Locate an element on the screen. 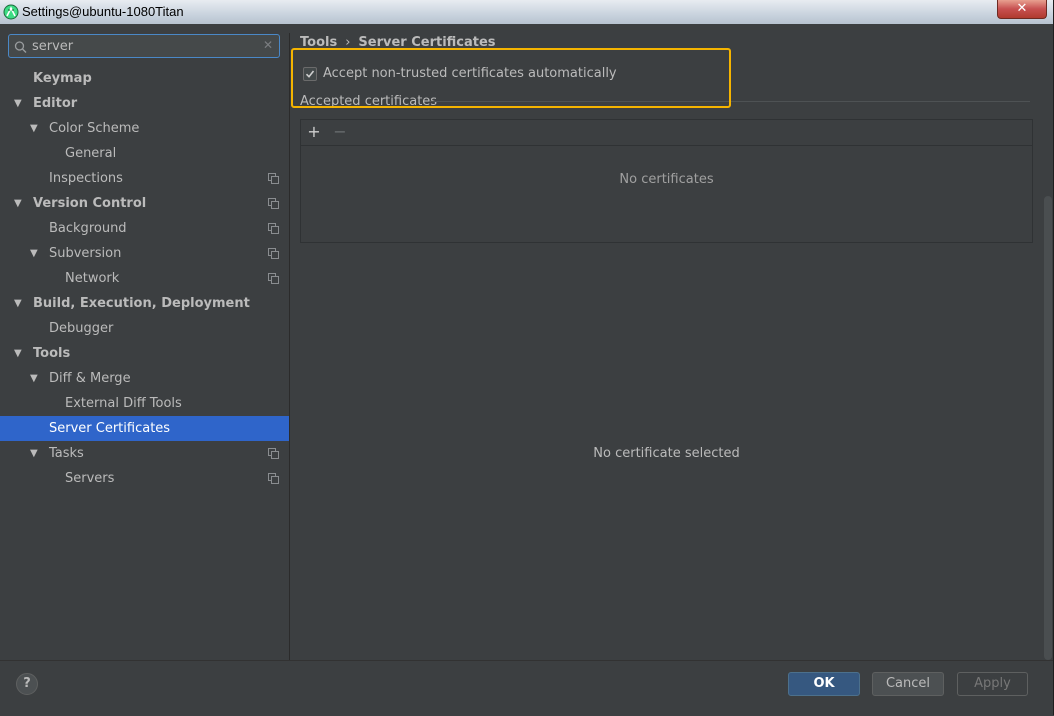  tree-item-label: Inspections is located at coordinates (86, 178).